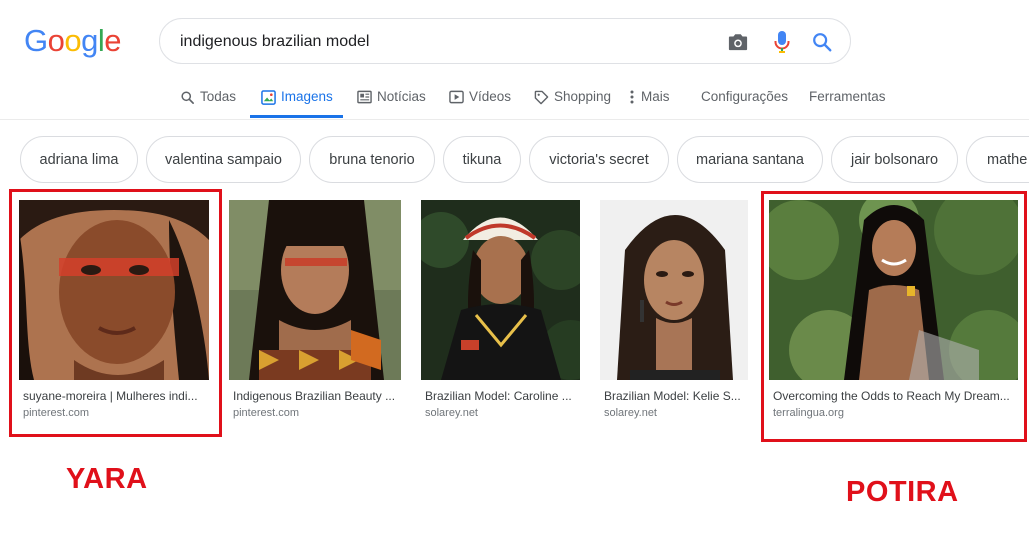 The height and width of the screenshot is (543, 1029). What do you see at coordinates (440, 42) in the screenshot?
I see `search-input` at bounding box center [440, 42].